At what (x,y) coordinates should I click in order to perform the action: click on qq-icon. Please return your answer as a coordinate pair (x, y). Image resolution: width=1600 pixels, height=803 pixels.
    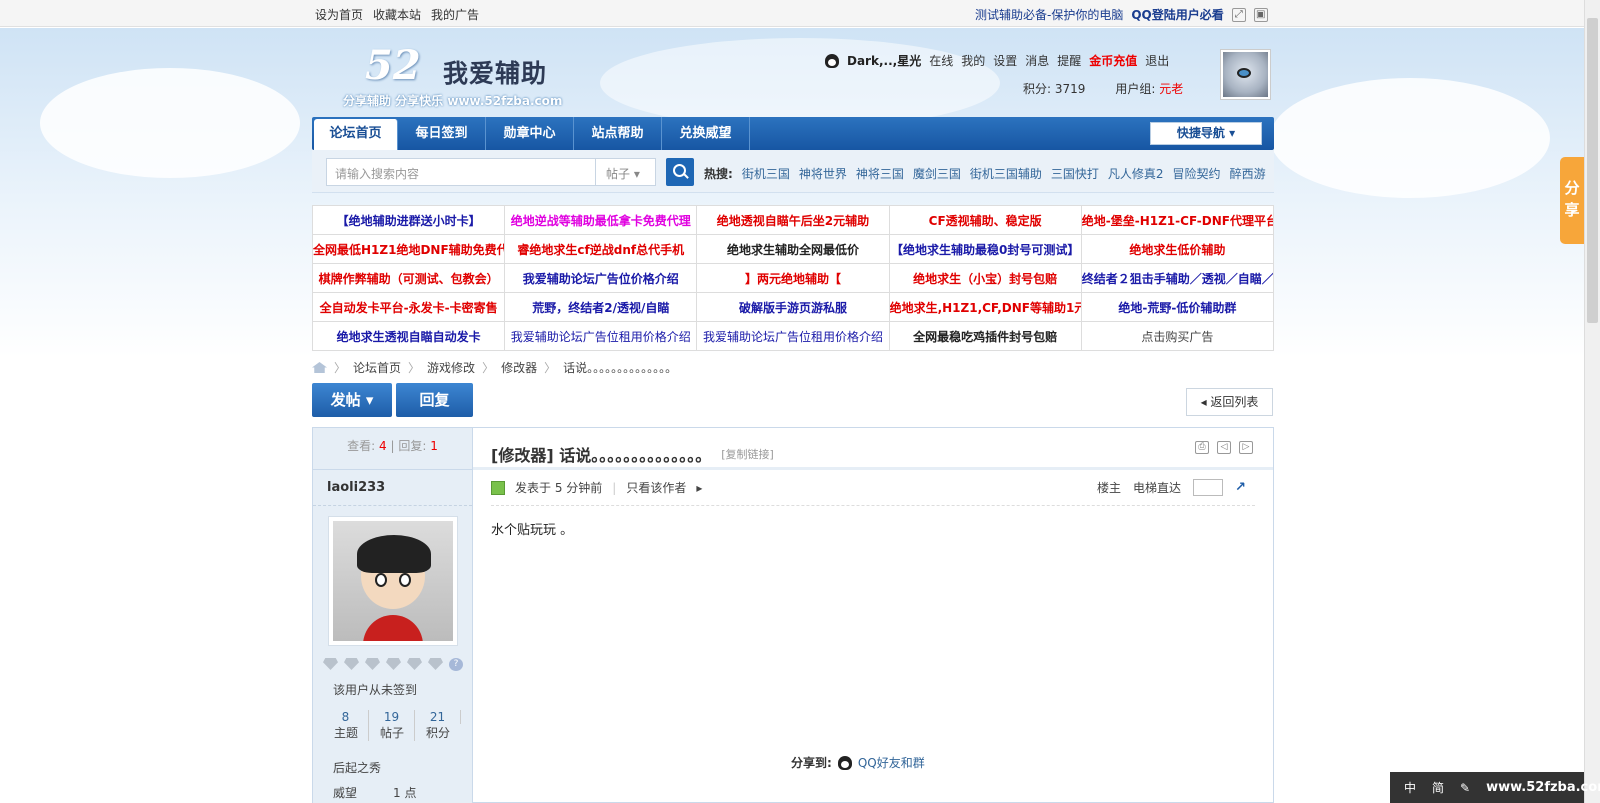
    Looking at the image, I should click on (844, 762).